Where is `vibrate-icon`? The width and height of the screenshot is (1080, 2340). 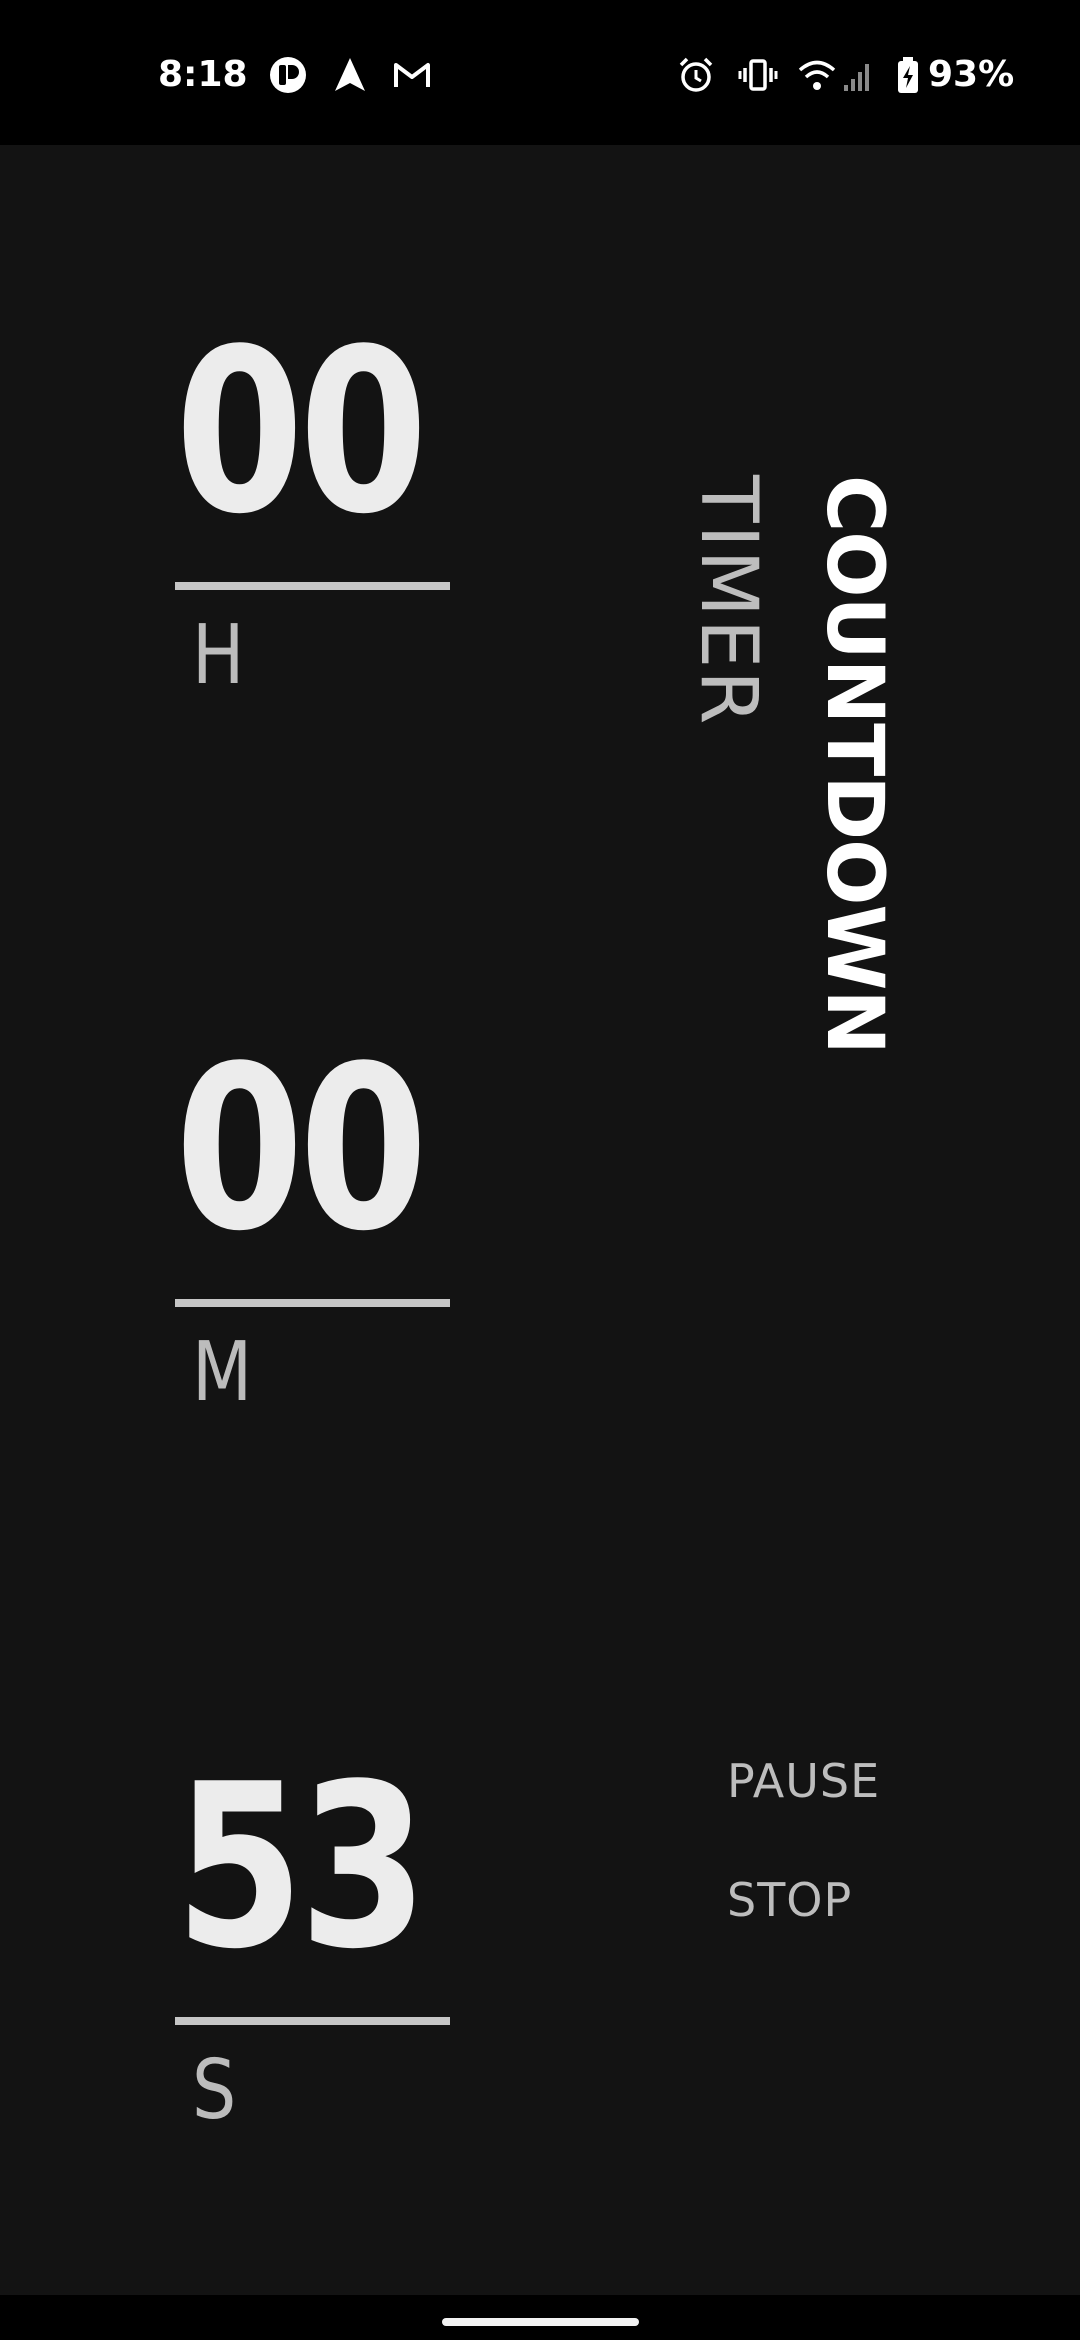 vibrate-icon is located at coordinates (758, 75).